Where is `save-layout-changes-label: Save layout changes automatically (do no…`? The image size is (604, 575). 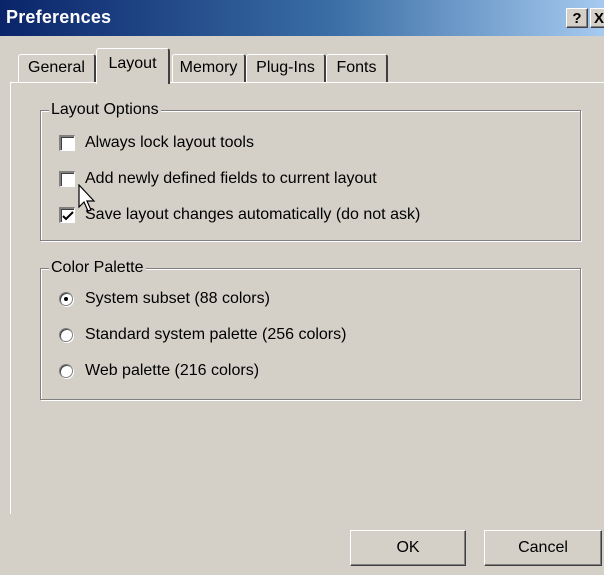 save-layout-changes-label: Save layout changes automatically (do no… is located at coordinates (252, 215).